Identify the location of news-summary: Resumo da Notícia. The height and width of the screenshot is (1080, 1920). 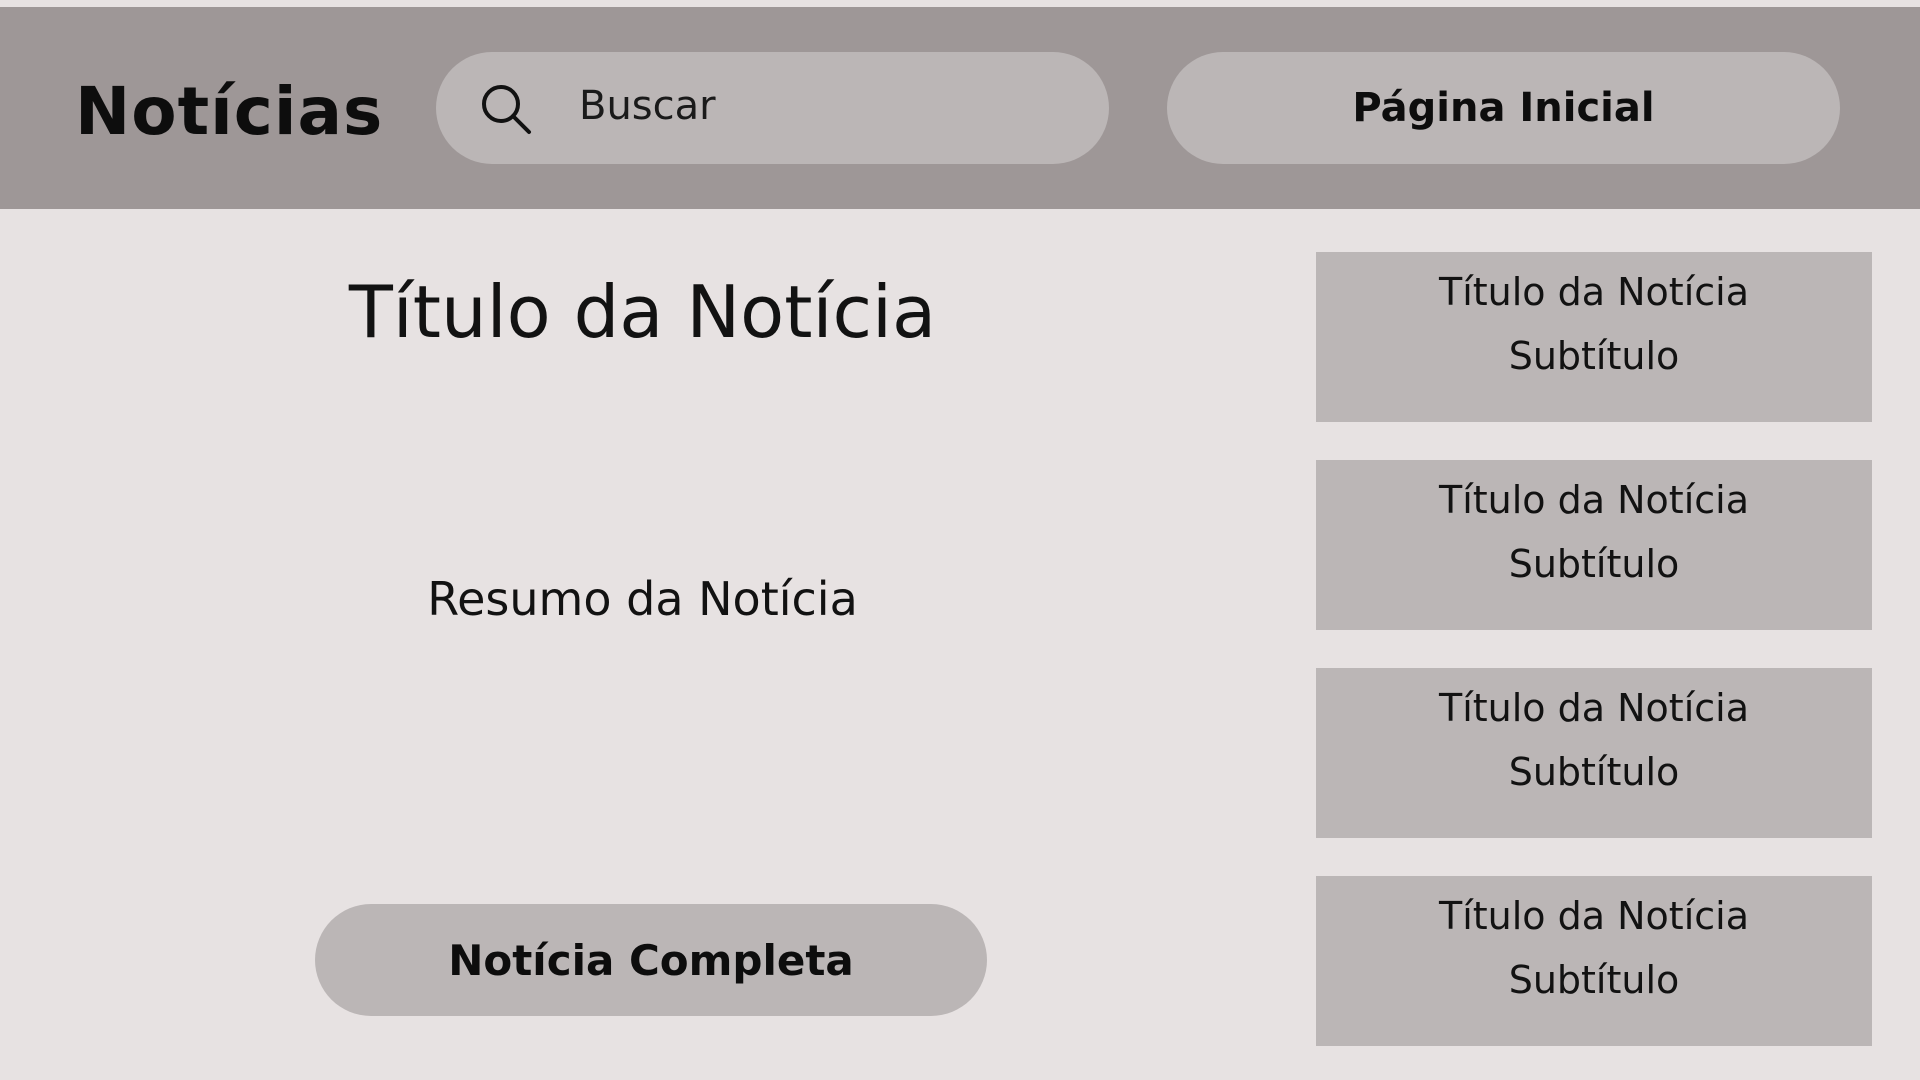
(642, 599).